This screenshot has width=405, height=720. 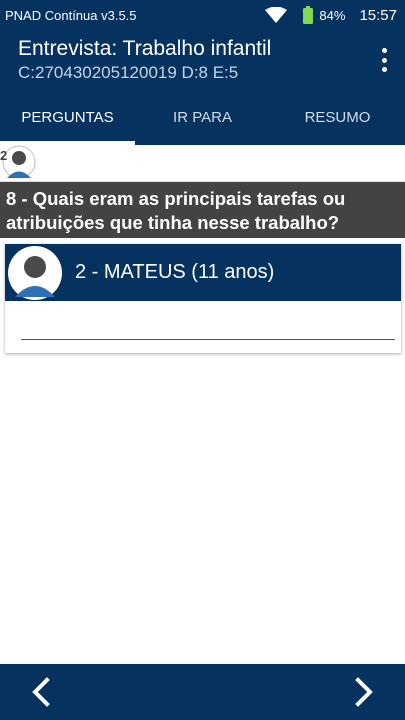 What do you see at coordinates (332, 15) in the screenshot?
I see `battery-percent: 84%` at bounding box center [332, 15].